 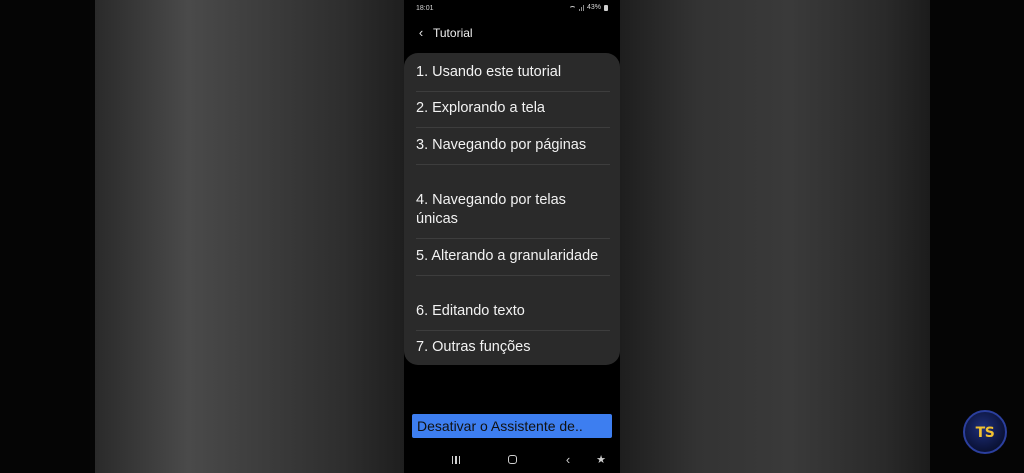 I want to click on disable-assistant-button: Desativar o Assistente de.., so click(x=512, y=426).